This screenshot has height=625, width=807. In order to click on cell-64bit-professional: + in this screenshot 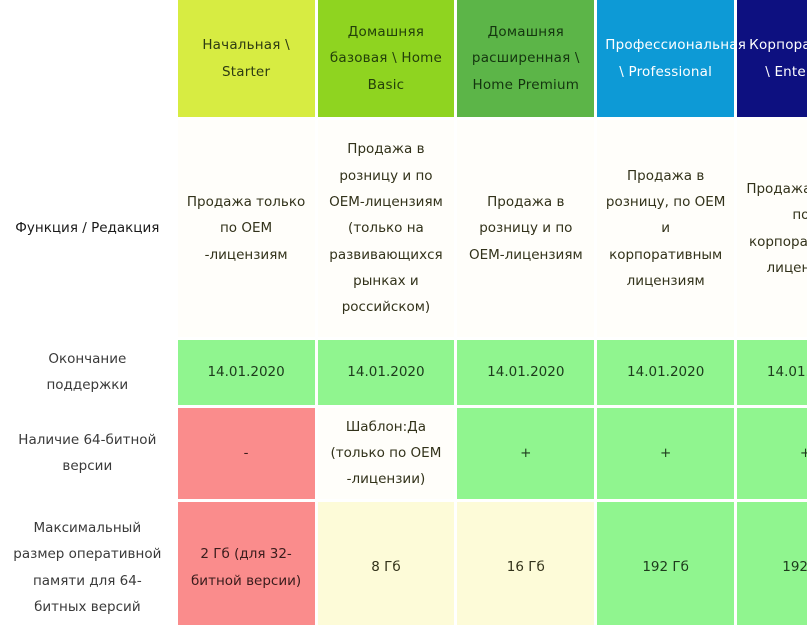, I will do `click(666, 453)`.